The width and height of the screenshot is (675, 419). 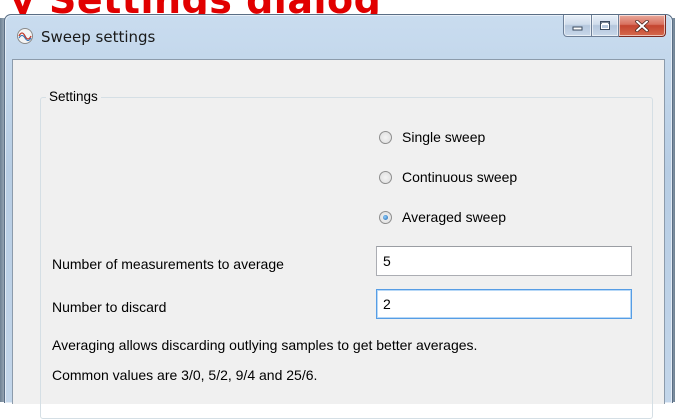 What do you see at coordinates (504, 304) in the screenshot?
I see `discard-input` at bounding box center [504, 304].